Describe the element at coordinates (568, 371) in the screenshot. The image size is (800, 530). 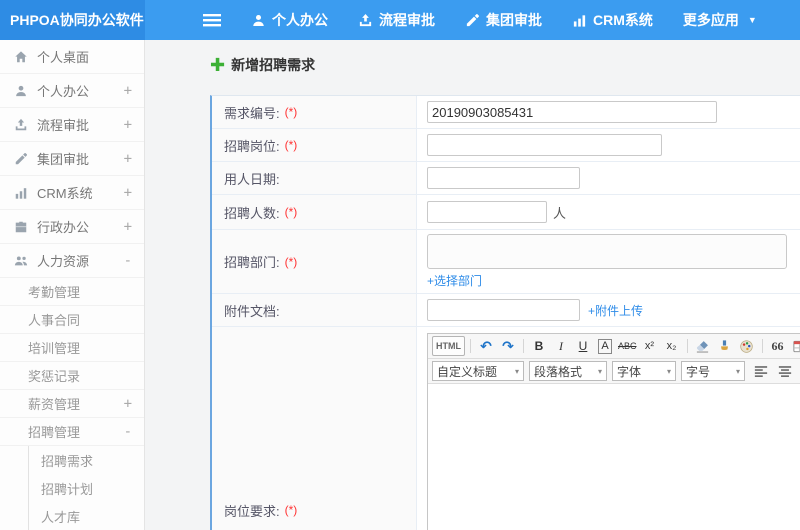
I see `paragraph-format-select: 段落格式 ▾` at that location.